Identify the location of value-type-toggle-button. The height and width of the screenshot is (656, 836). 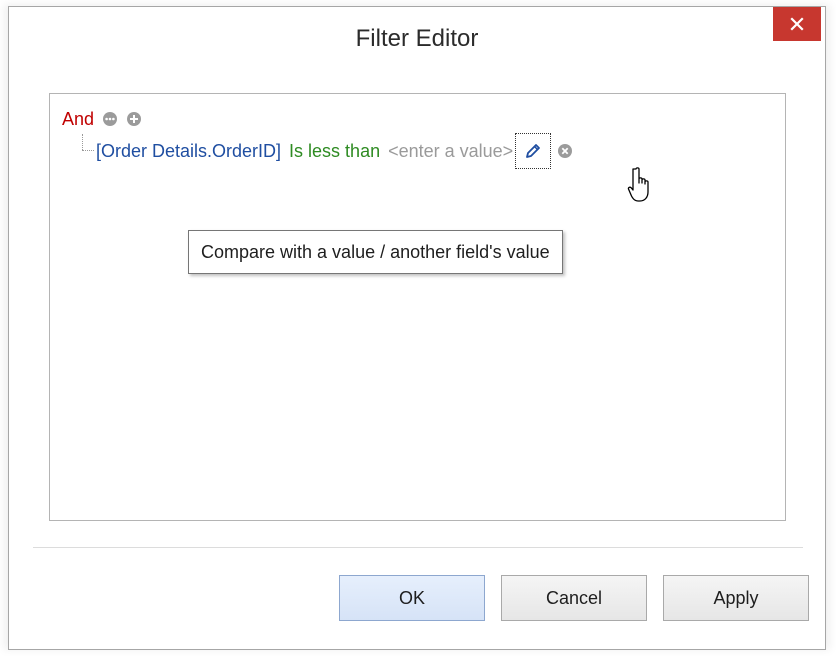
(533, 151).